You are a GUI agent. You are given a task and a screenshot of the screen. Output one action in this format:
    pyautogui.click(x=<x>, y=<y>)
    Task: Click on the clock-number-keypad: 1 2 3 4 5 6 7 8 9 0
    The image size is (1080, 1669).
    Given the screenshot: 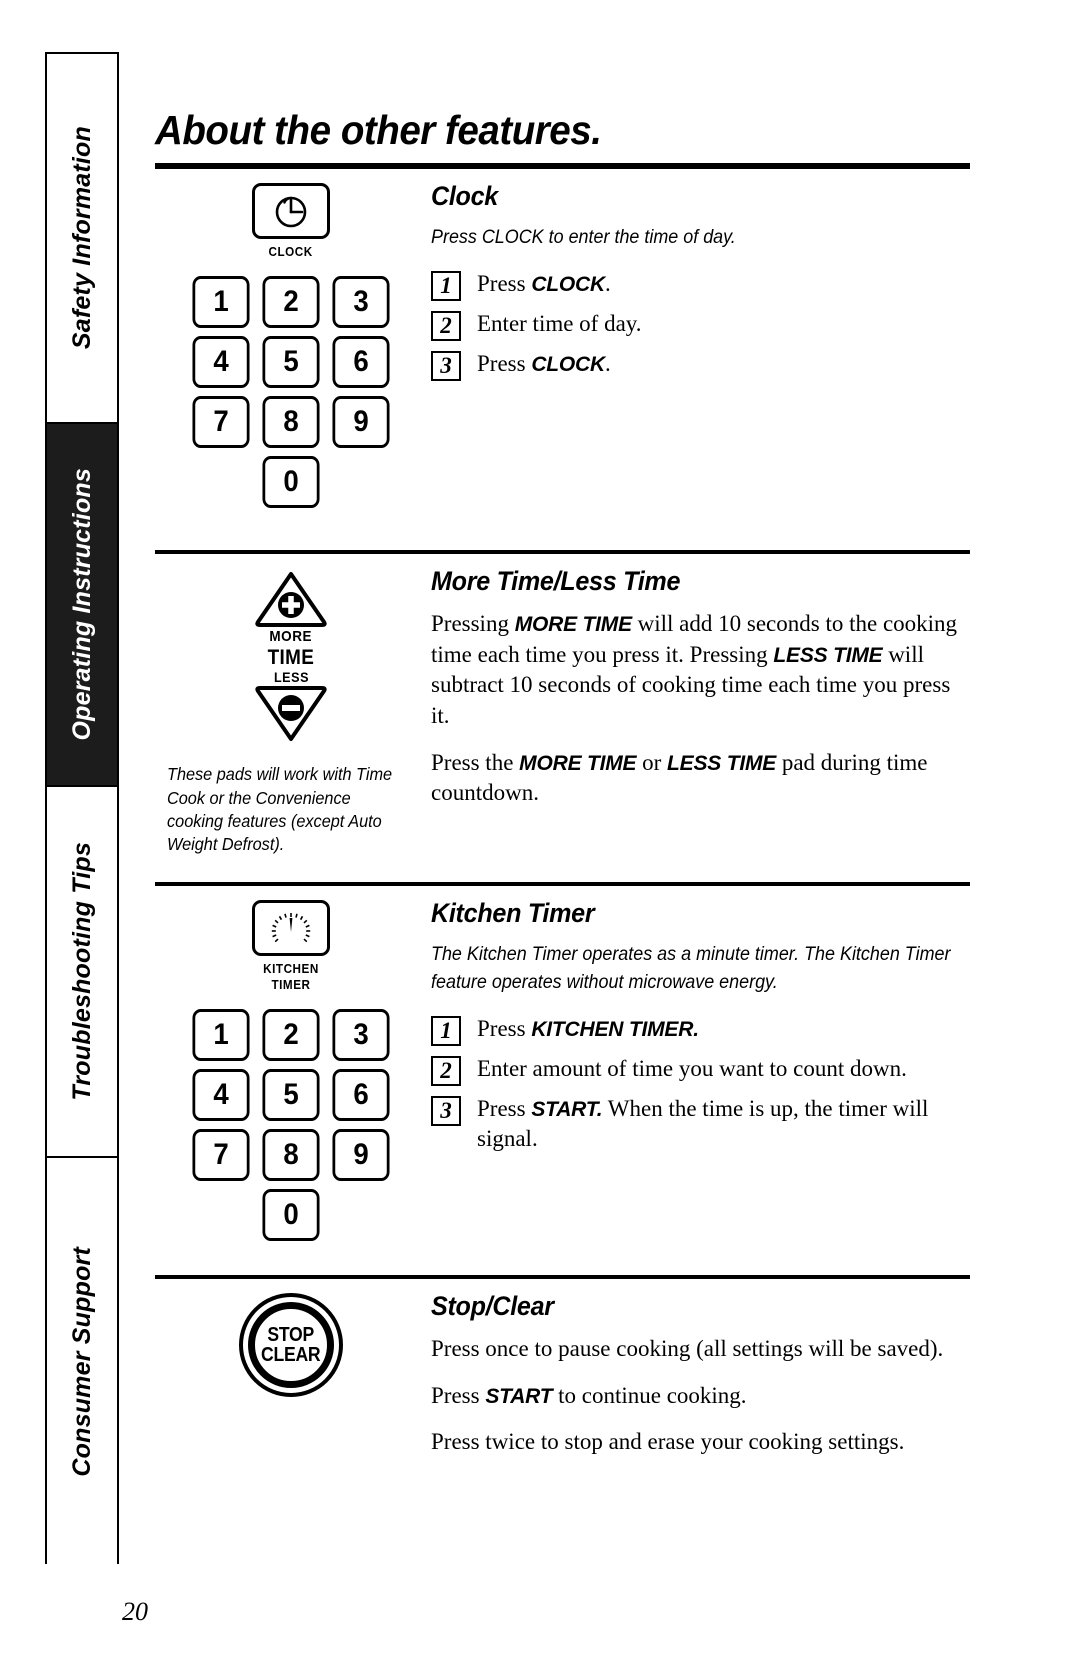 What is the action you would take?
    pyautogui.click(x=291, y=396)
    